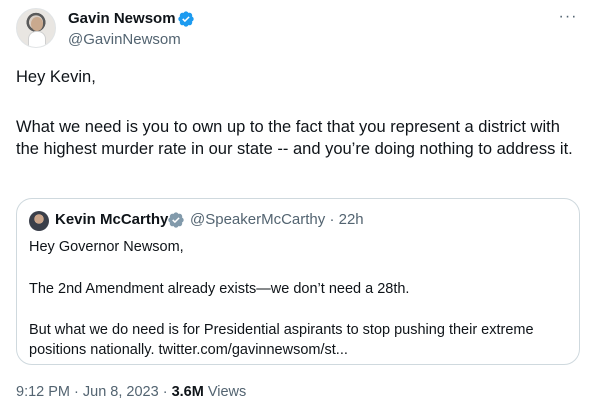 This screenshot has width=596, height=409. What do you see at coordinates (94, 392) in the screenshot?
I see `tweet-timestamp: 9:12 PM · Jun 8, 2023 ·` at bounding box center [94, 392].